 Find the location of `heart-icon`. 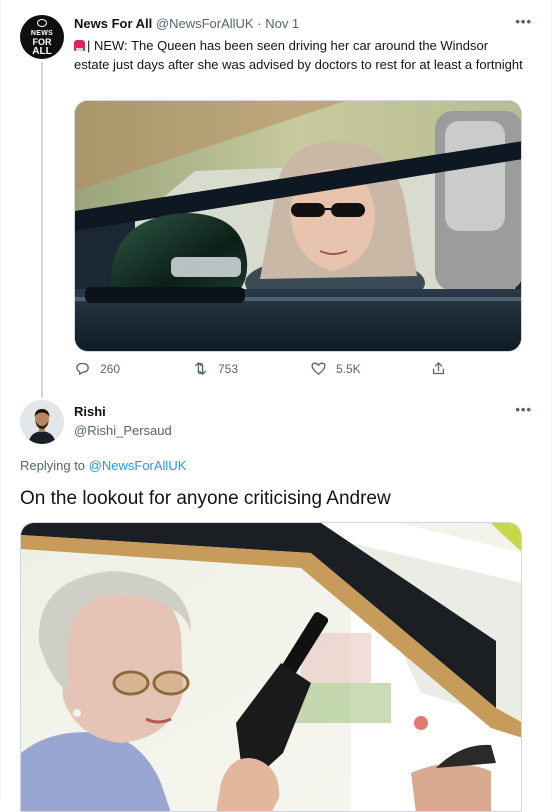

heart-icon is located at coordinates (318, 368).